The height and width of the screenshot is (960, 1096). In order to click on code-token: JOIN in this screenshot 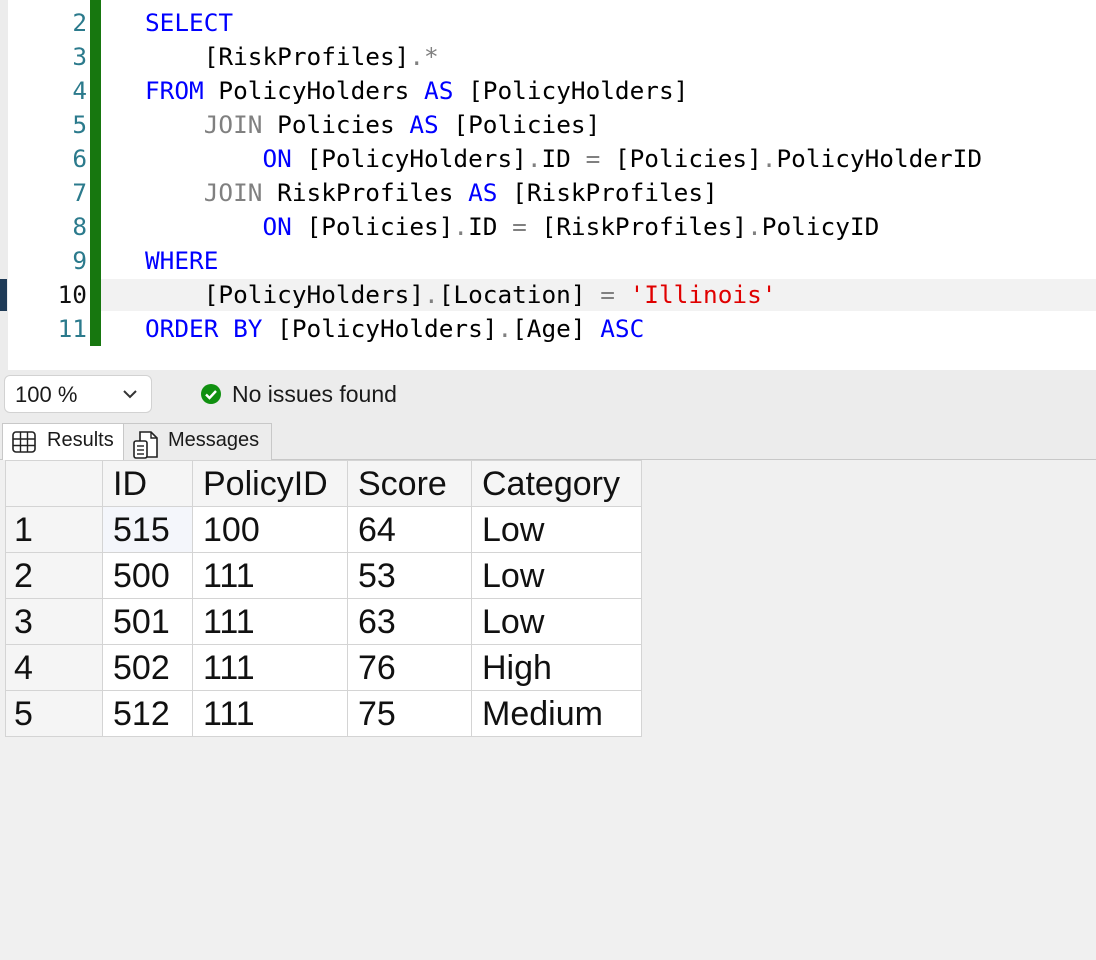, I will do `click(204, 192)`.